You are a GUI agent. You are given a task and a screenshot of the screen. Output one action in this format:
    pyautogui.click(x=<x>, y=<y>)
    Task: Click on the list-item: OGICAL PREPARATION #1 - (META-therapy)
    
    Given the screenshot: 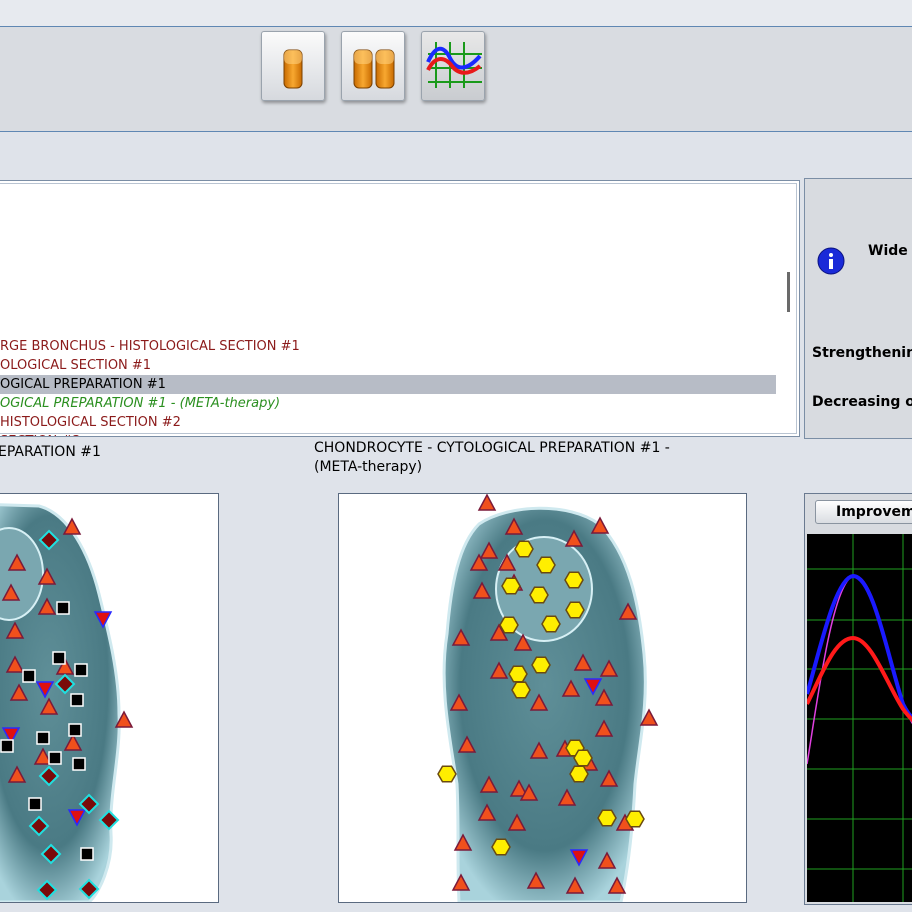 What is the action you would take?
    pyautogui.click(x=388, y=403)
    